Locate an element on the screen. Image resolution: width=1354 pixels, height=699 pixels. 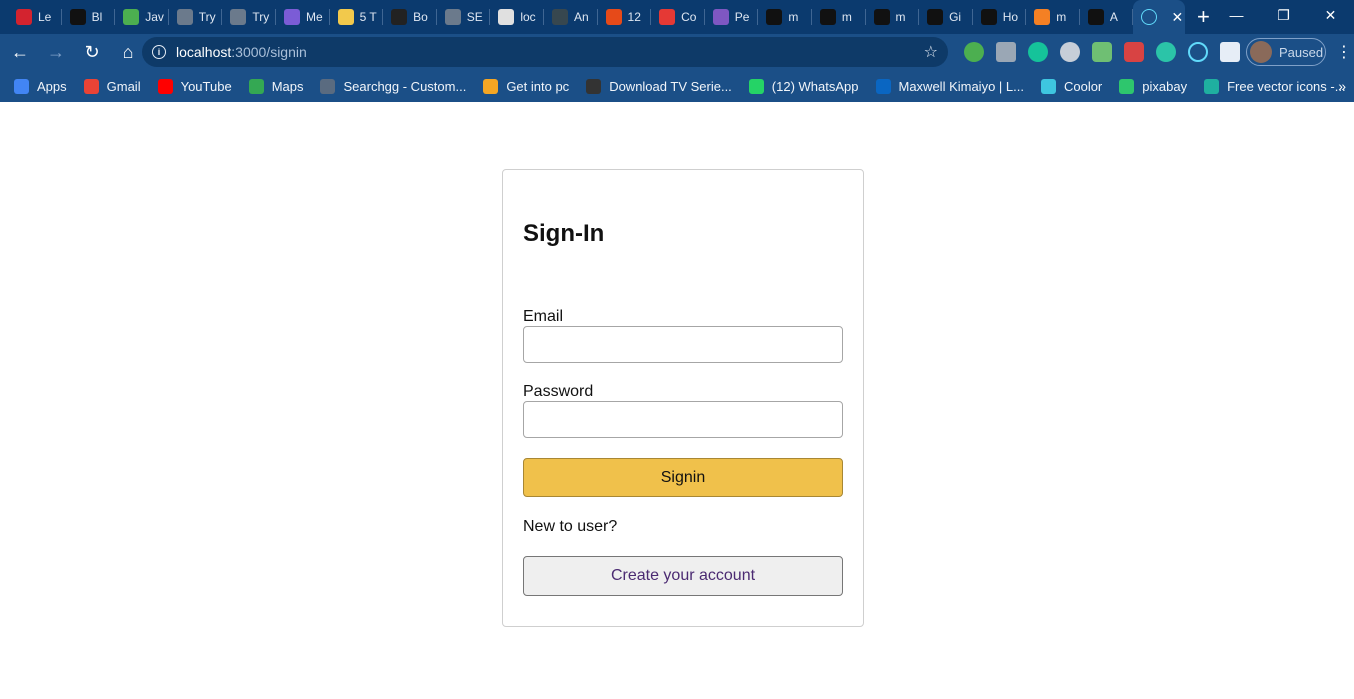
address-bar: i localhost:3000/signin ☆ is located at coordinates (545, 52).